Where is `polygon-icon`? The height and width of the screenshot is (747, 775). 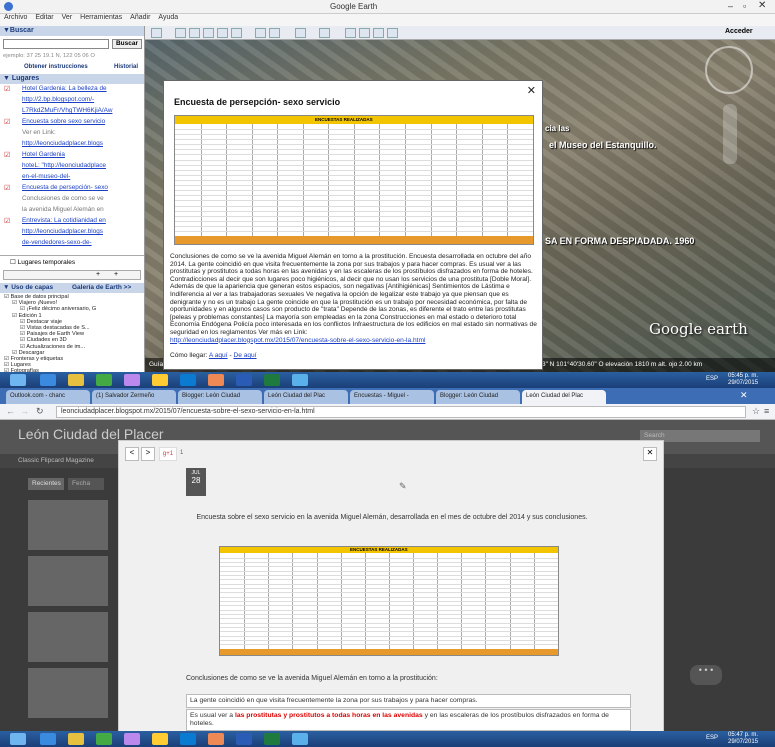 polygon-icon is located at coordinates (194, 33).